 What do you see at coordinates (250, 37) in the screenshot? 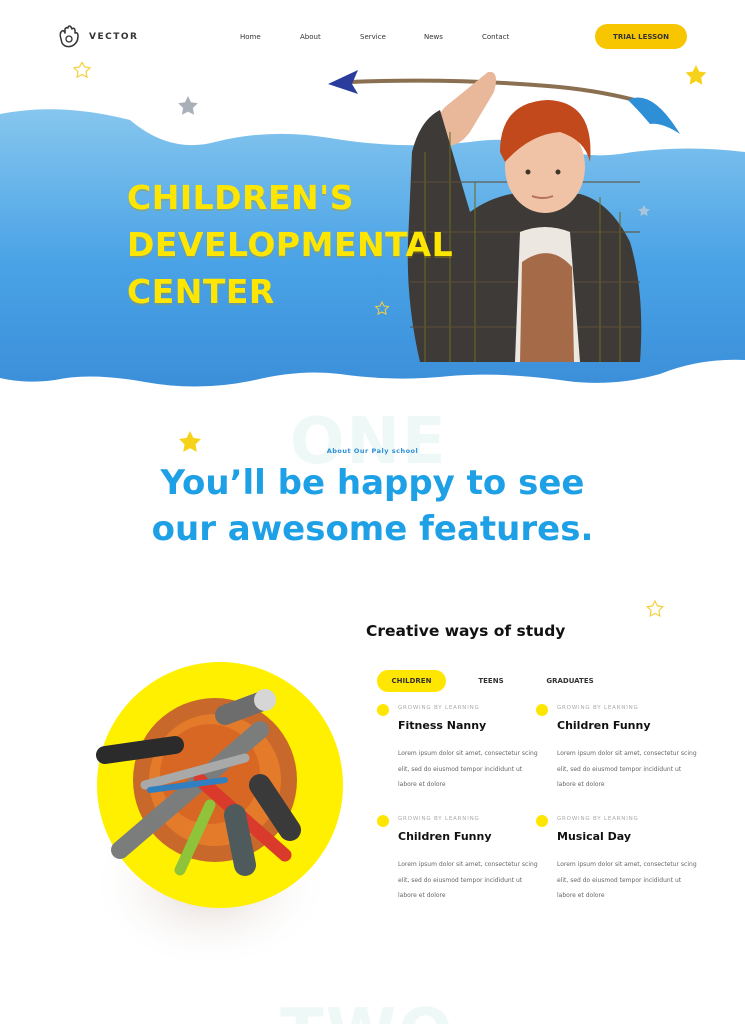
I see `nav-link-home: Home` at bounding box center [250, 37].